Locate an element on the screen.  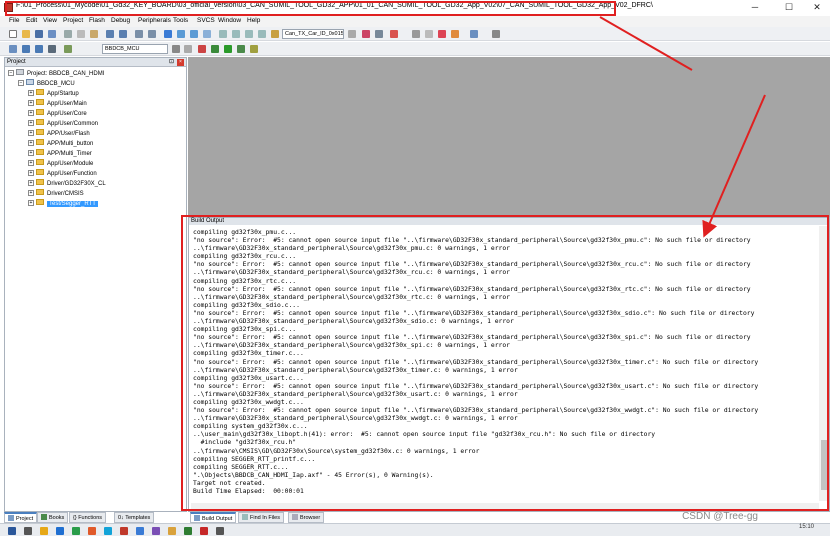
target-options-icon is located at coordinates (176, 49).